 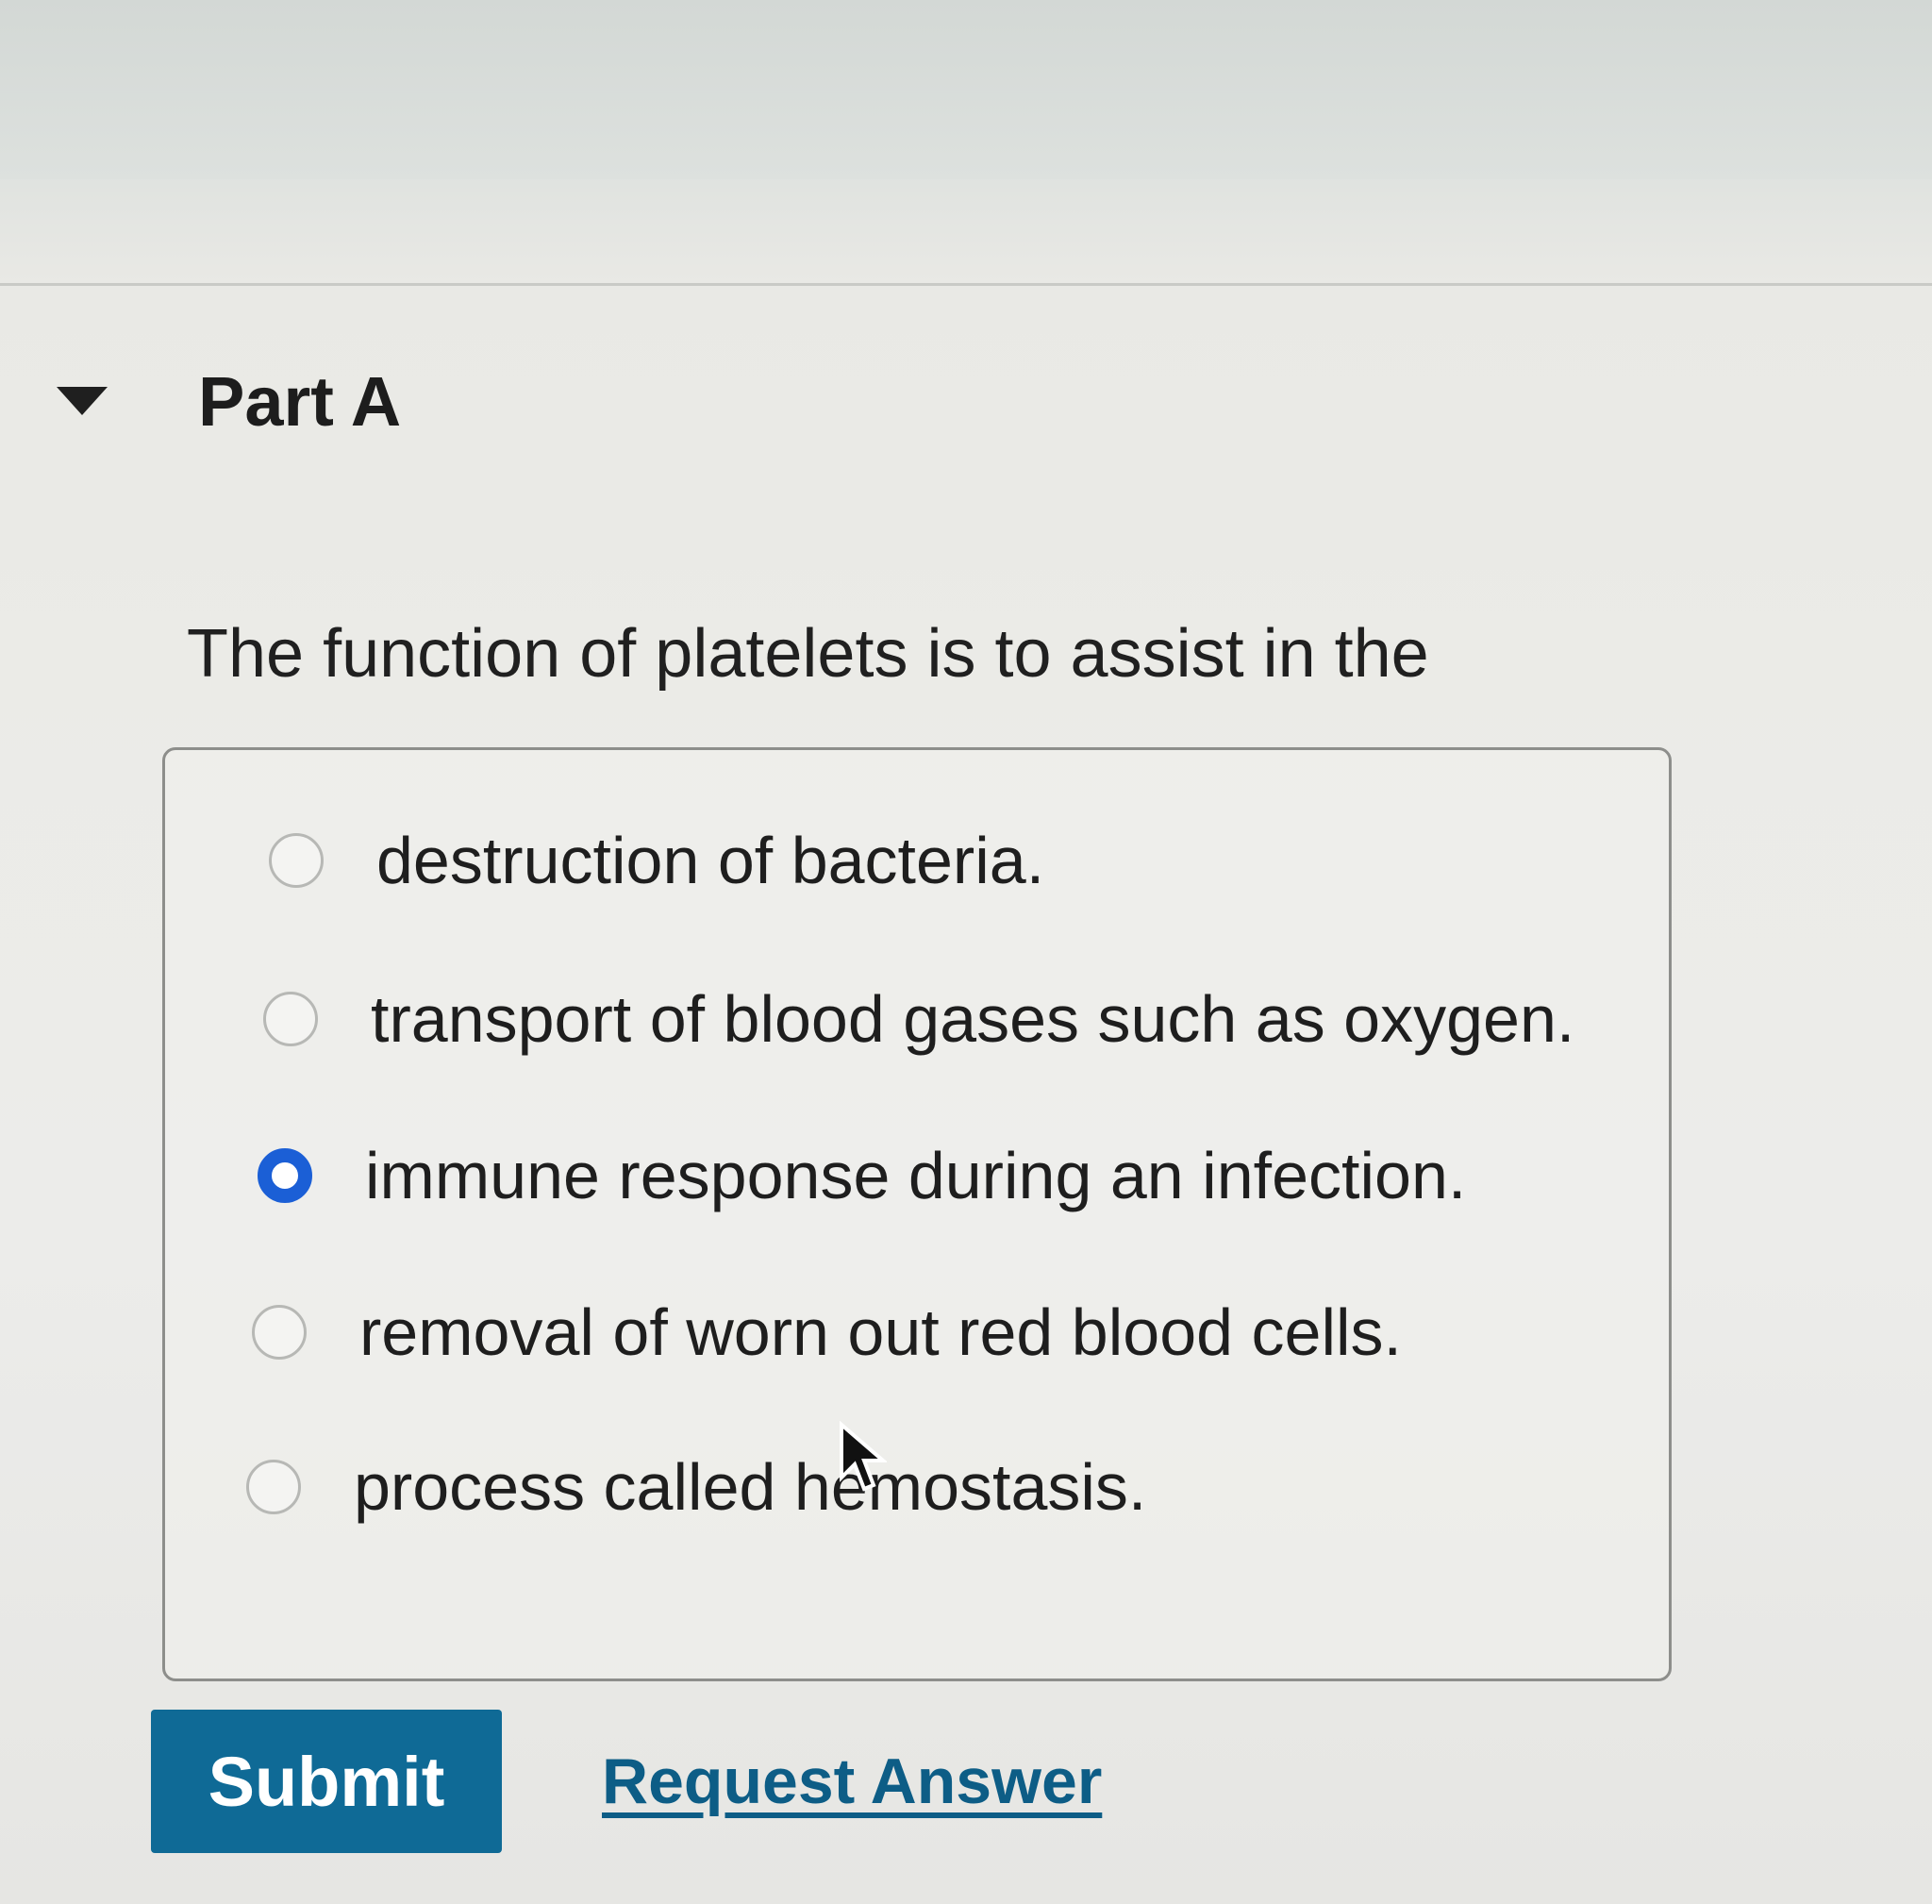 I want to click on option-transport-of-blood-gases: transport of blood gases such as oxygen., so click(x=919, y=1019).